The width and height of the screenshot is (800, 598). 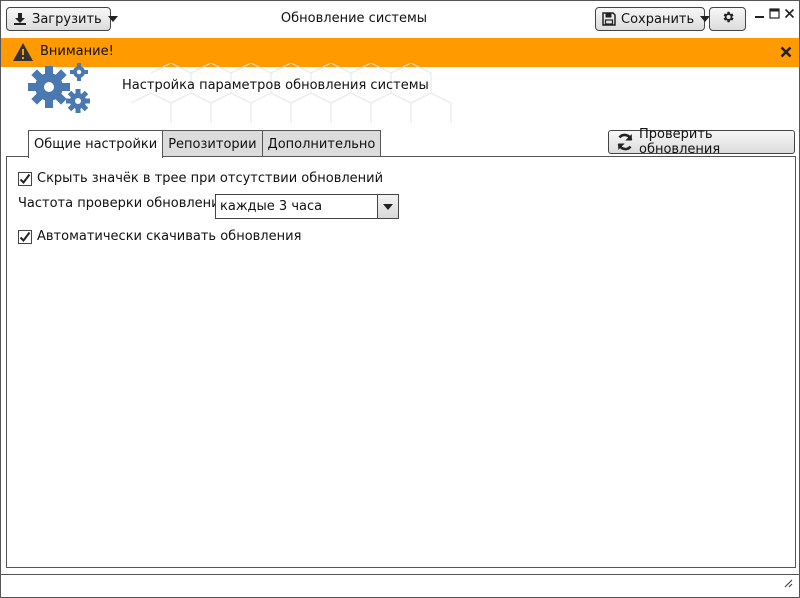 I want to click on auto-download-checkbox, so click(x=25, y=236).